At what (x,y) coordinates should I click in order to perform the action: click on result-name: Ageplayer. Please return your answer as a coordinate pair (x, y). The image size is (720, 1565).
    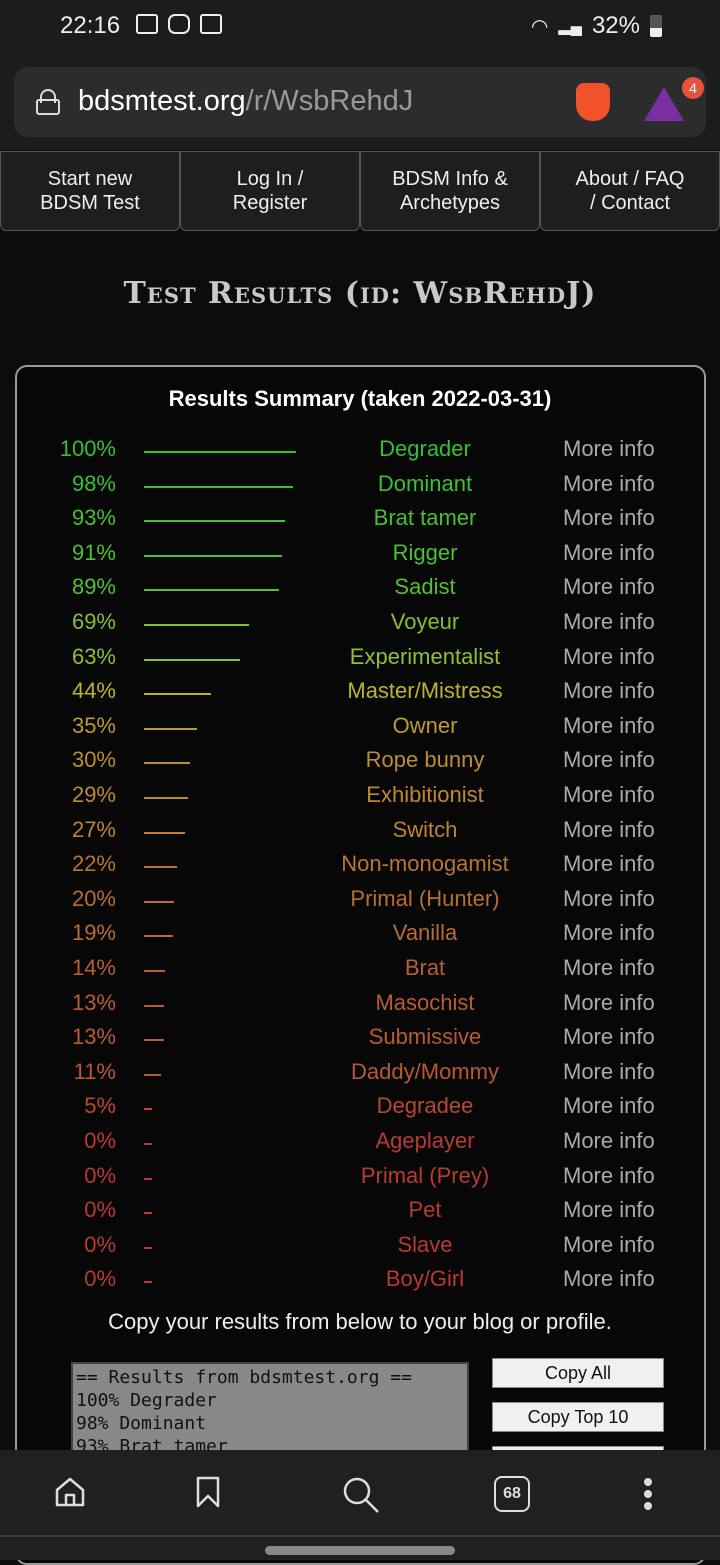
    Looking at the image, I should click on (425, 1141).